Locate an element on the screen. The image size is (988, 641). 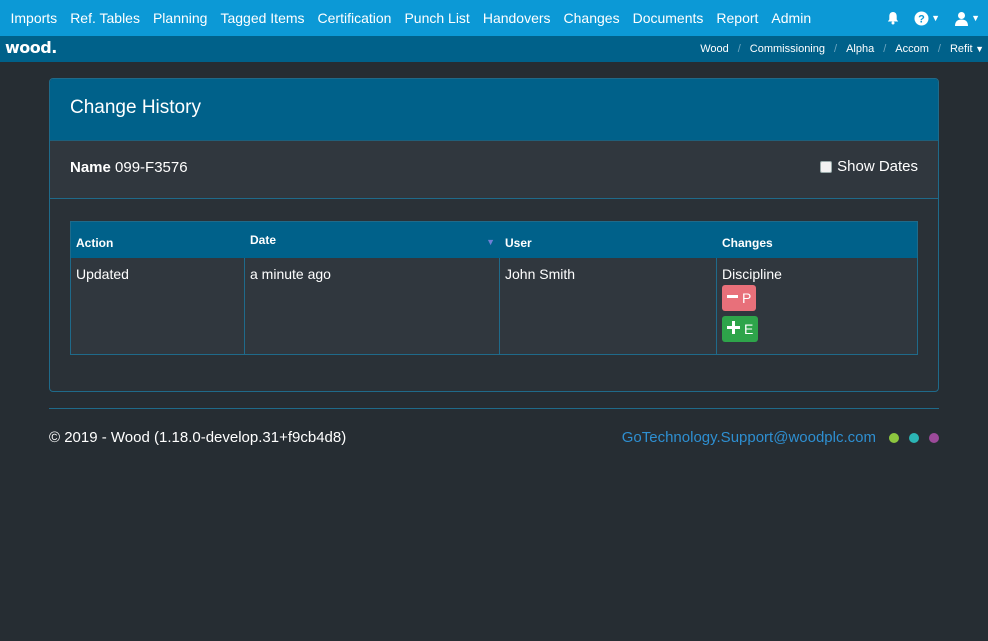
cell-changes: Discipline P E is located at coordinates (817, 306).